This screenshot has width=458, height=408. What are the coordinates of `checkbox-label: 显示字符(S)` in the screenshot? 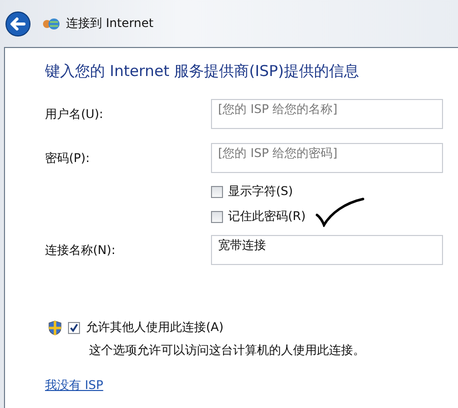 It's located at (260, 191).